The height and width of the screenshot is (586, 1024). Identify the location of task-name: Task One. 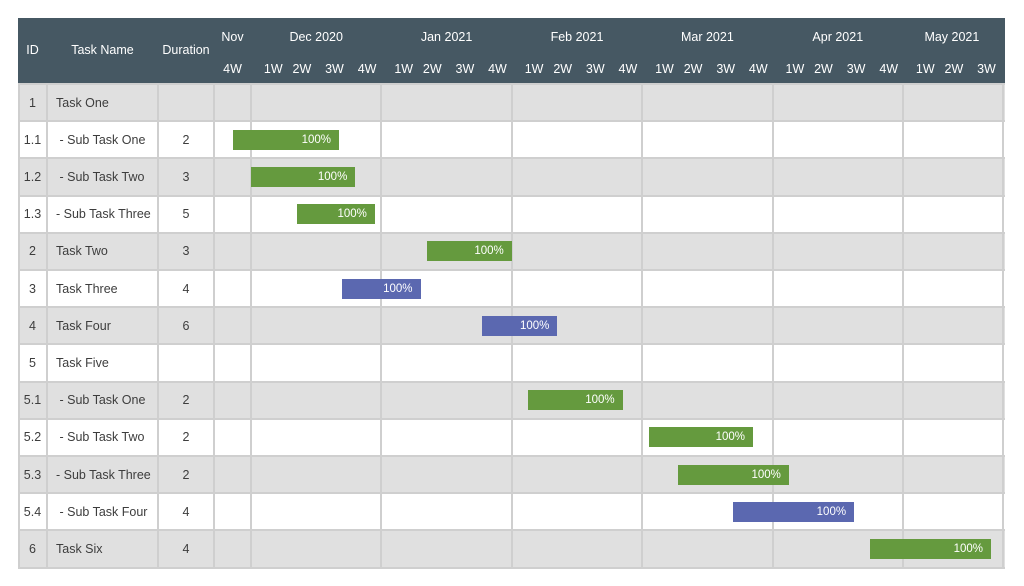
(82, 102).